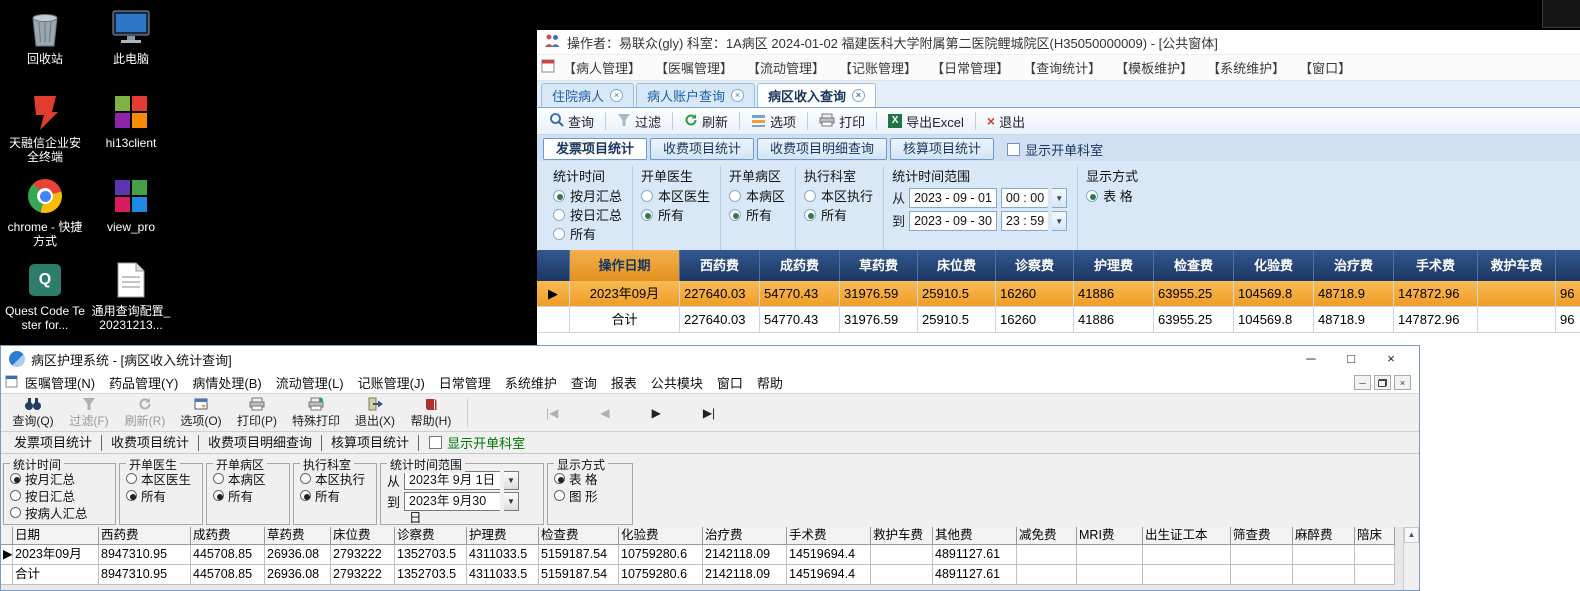 Image resolution: width=1580 pixels, height=591 pixels. Describe the element at coordinates (531, 382) in the screenshot. I see `menu-item-system: 系统维护` at that location.